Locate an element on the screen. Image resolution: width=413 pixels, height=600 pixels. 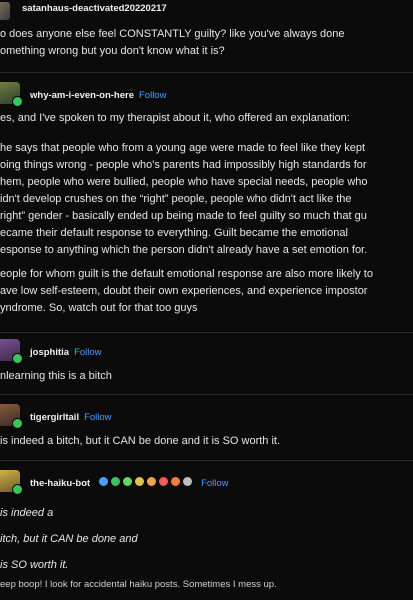
reply2-body: nlearning this is a bitch is located at coordinates (206, 376).